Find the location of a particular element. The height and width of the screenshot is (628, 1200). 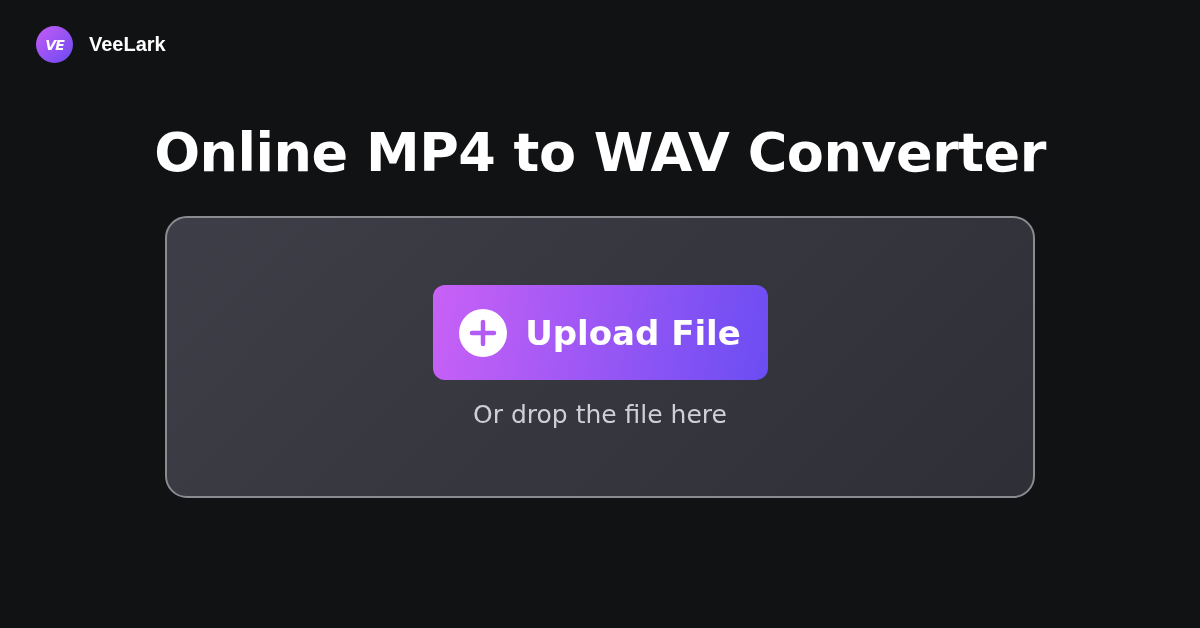

plus-icon is located at coordinates (483, 332).